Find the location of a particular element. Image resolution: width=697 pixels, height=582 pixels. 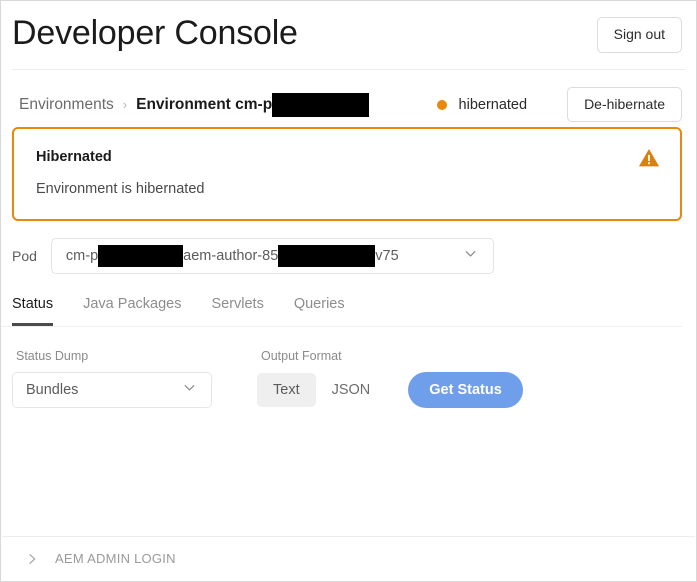

get-status-button: Get Status is located at coordinates (465, 390).